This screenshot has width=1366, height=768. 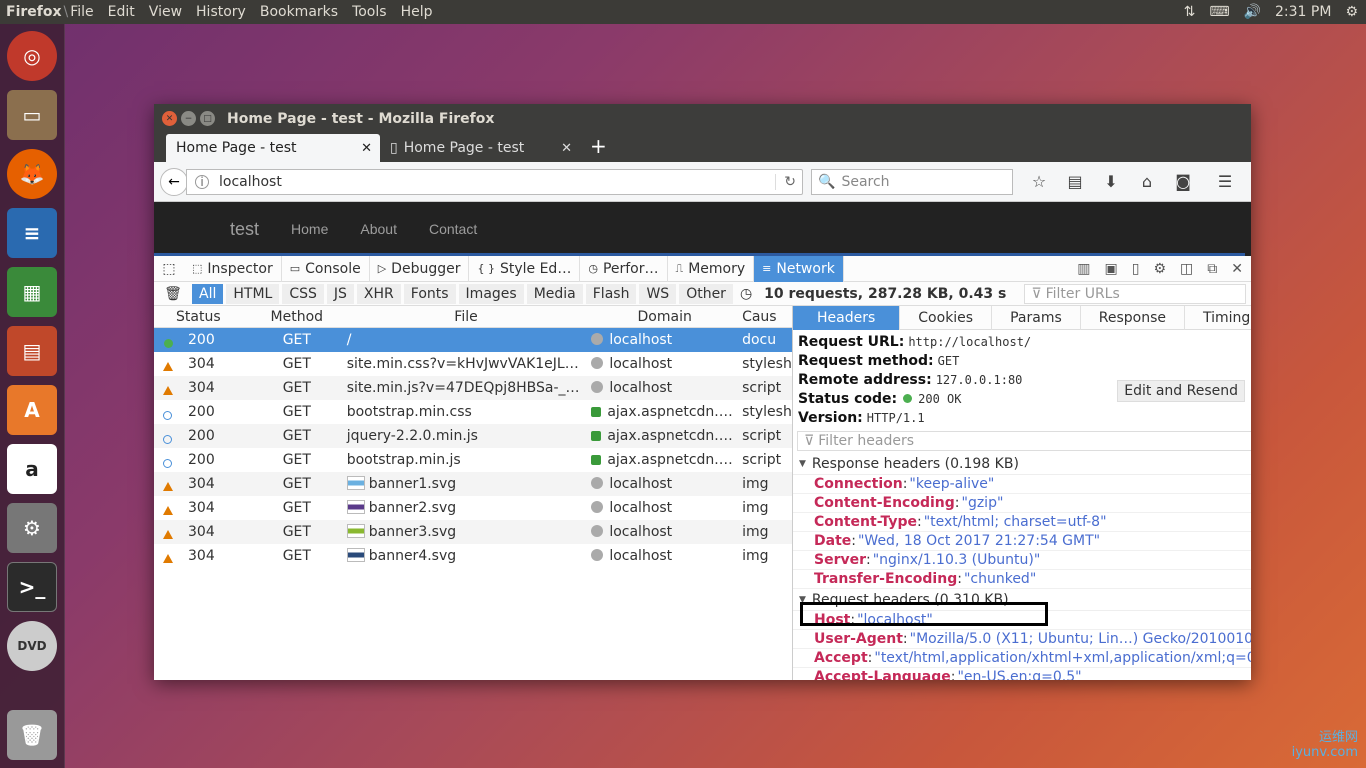 What do you see at coordinates (32, 56) in the screenshot?
I see `ubuntu-dash-icon: ◎` at bounding box center [32, 56].